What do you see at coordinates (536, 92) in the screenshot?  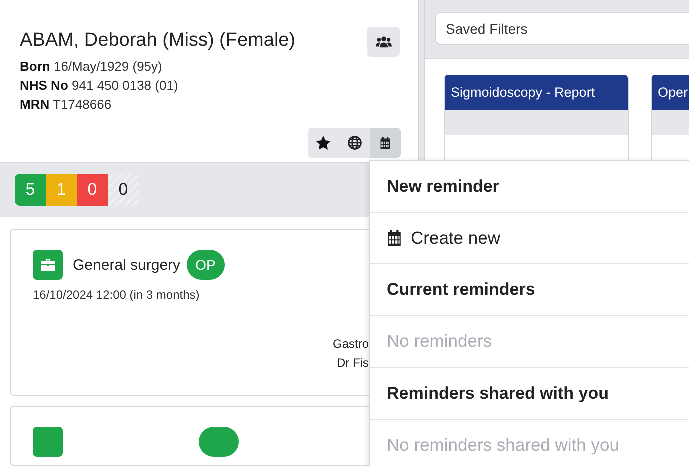 I see `column-header: Sigmoidoscopy - Report` at bounding box center [536, 92].